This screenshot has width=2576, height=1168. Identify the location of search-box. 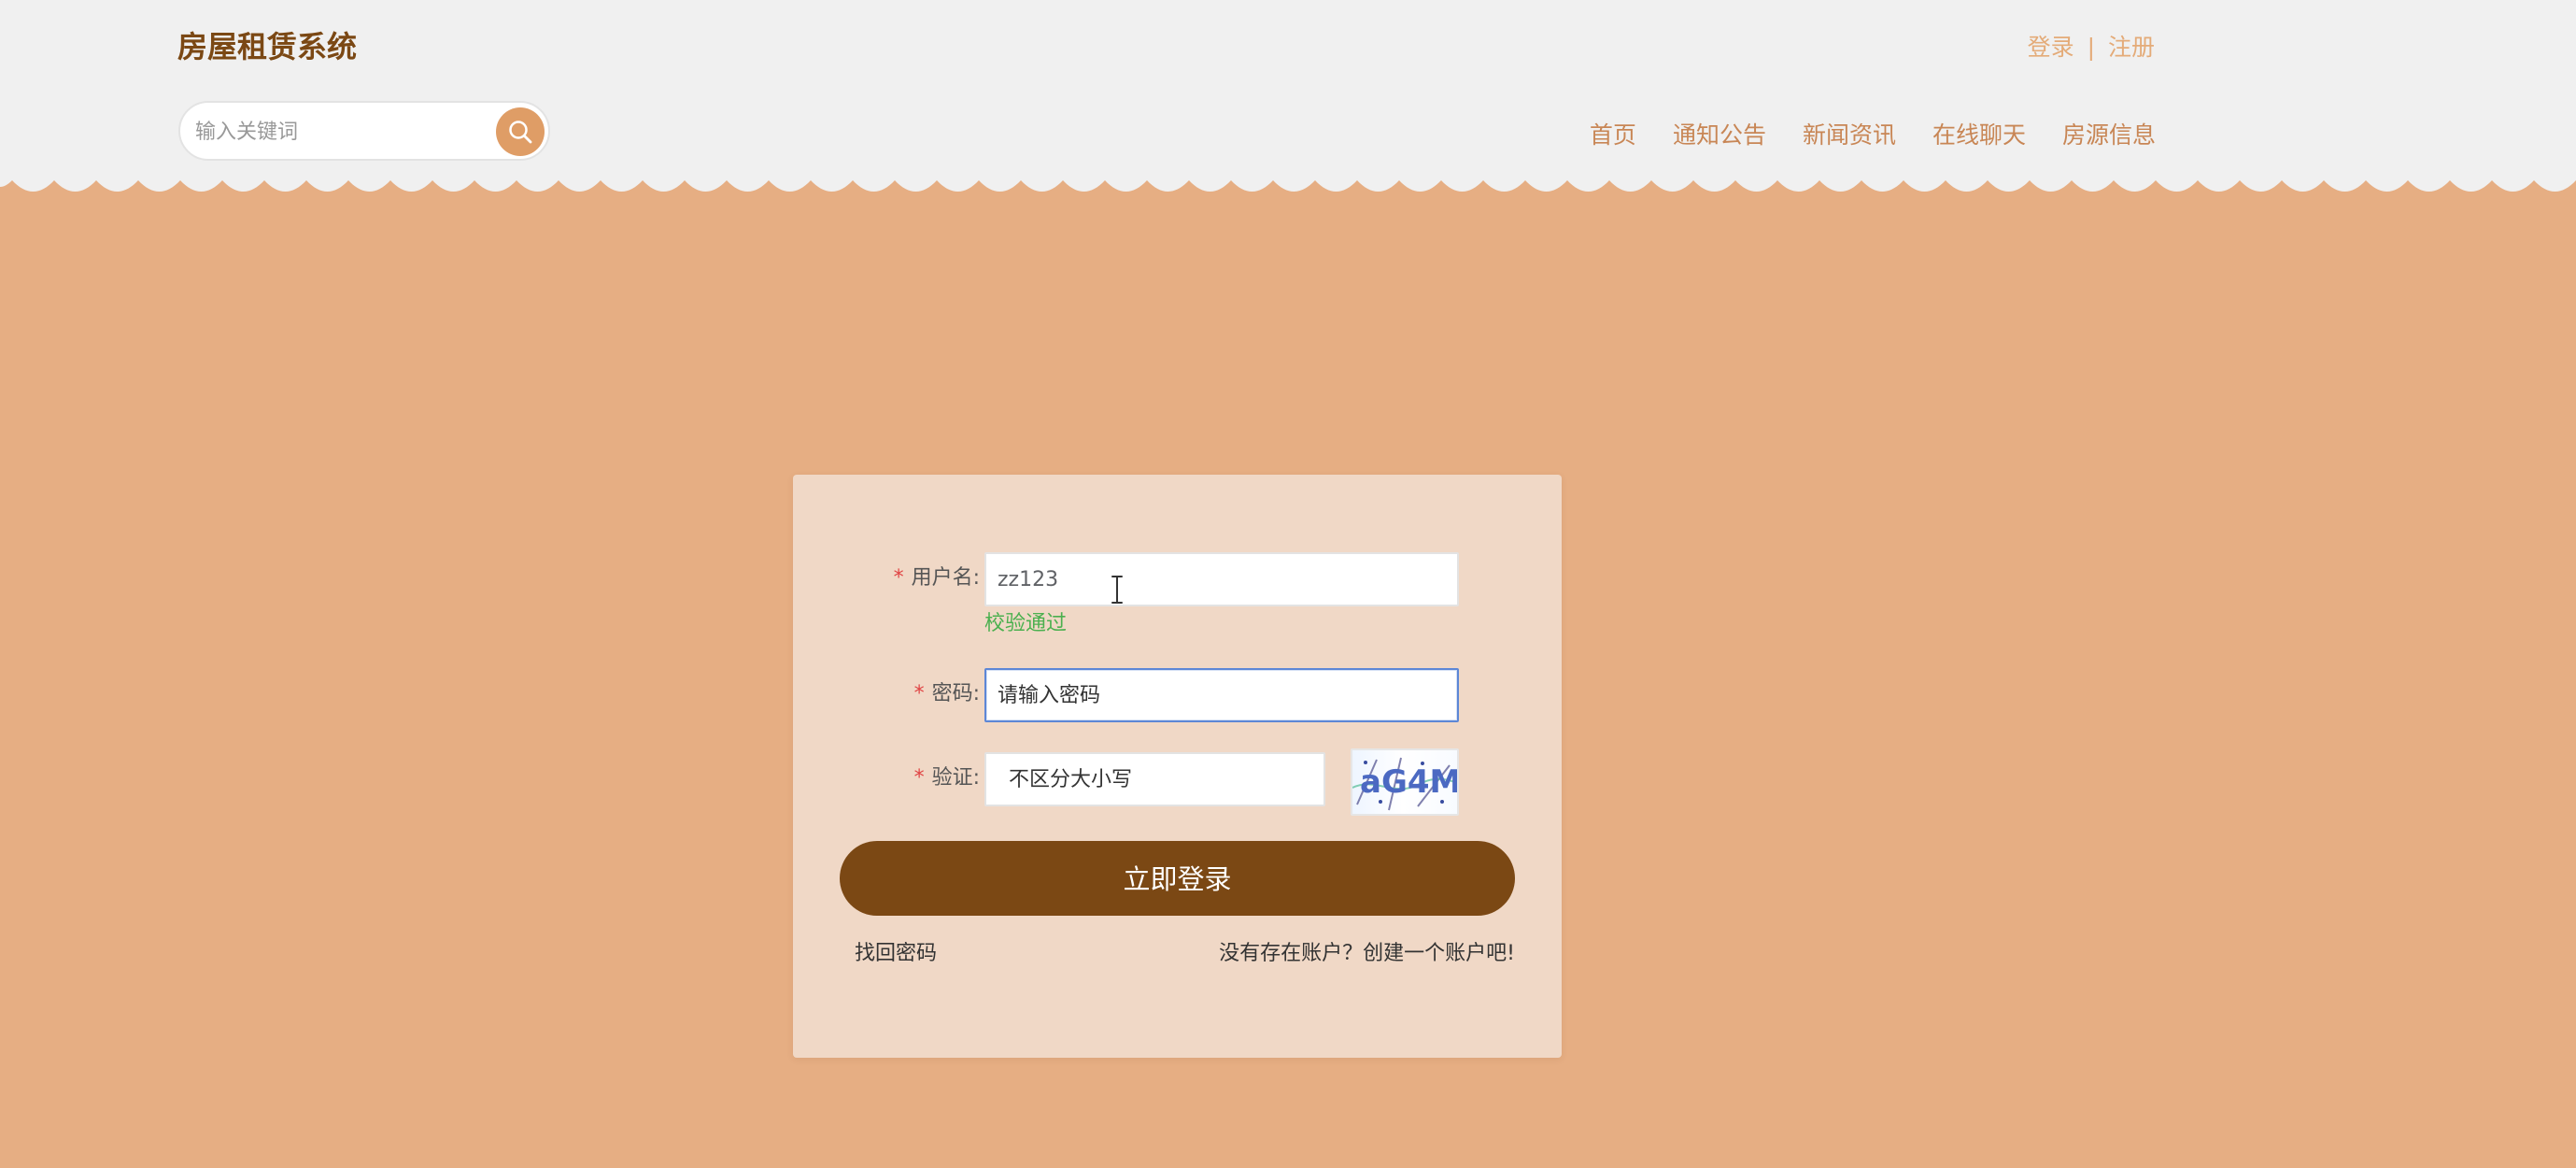
(364, 131).